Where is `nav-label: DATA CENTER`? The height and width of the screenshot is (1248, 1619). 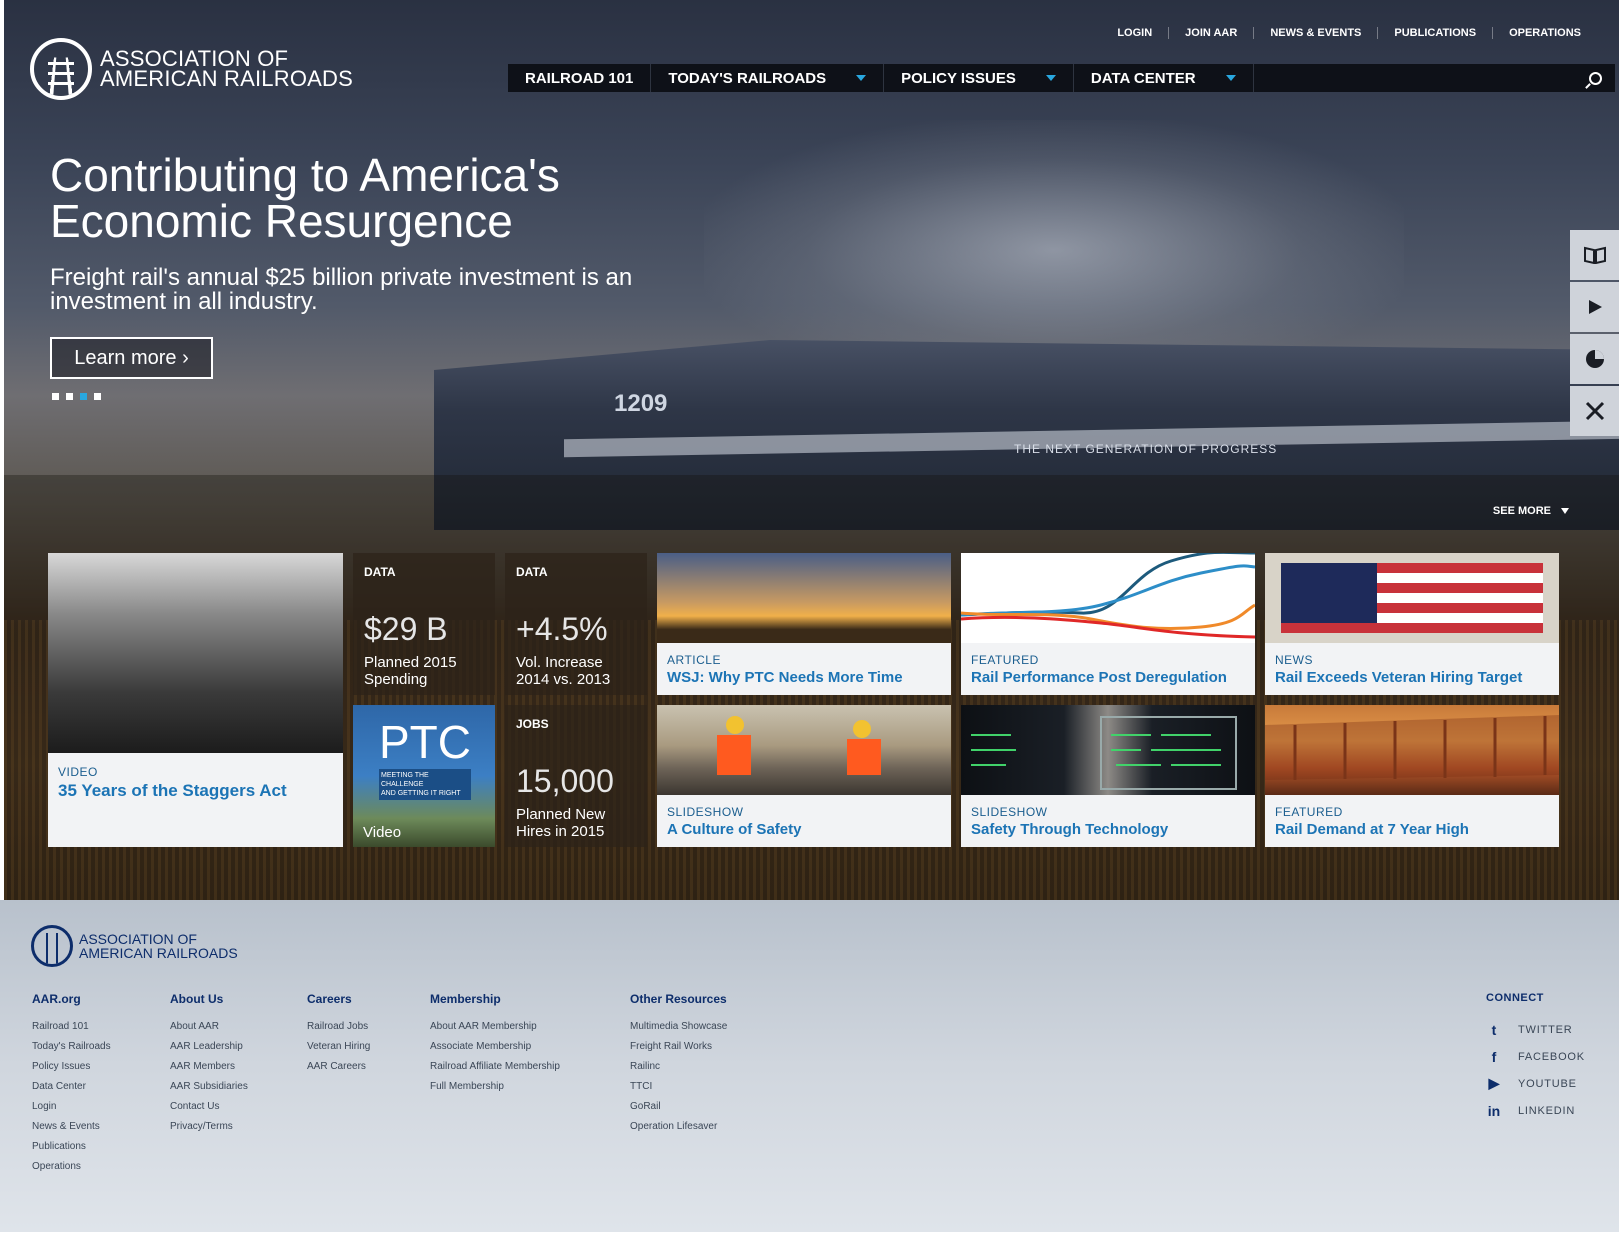 nav-label: DATA CENTER is located at coordinates (1143, 78).